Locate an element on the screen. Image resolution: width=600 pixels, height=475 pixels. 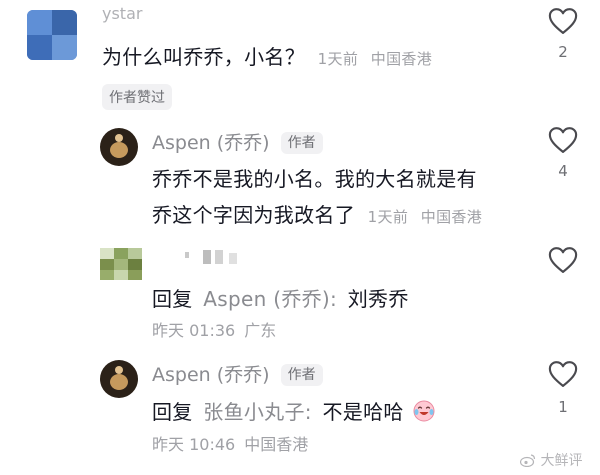
reply-meta: 昨天 10:46 中国香港 is located at coordinates (230, 443).